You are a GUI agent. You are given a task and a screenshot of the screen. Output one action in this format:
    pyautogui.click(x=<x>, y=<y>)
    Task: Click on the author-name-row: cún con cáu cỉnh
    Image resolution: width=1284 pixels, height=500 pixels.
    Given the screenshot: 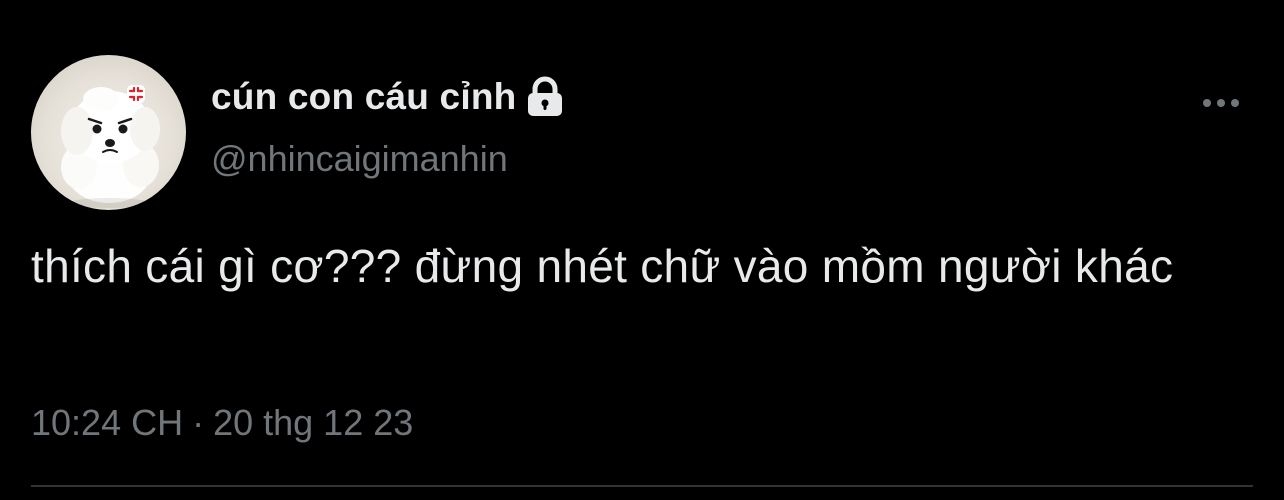 What is the action you would take?
    pyautogui.click(x=388, y=97)
    